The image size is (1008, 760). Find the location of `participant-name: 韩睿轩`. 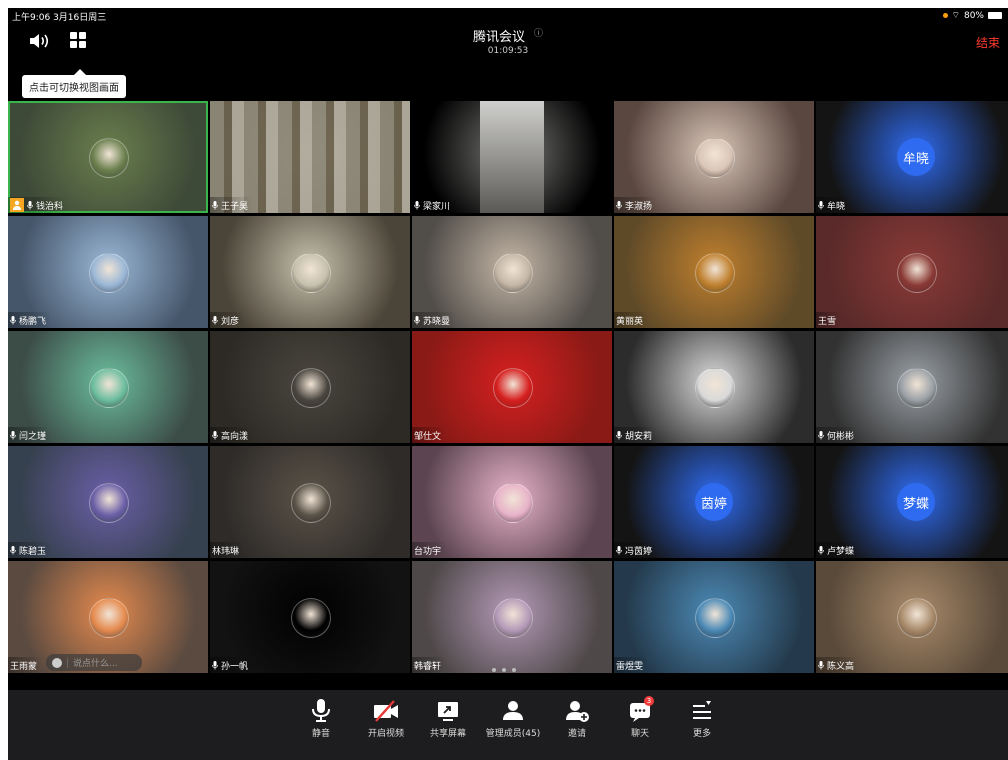

participant-name: 韩睿轩 is located at coordinates (428, 666).